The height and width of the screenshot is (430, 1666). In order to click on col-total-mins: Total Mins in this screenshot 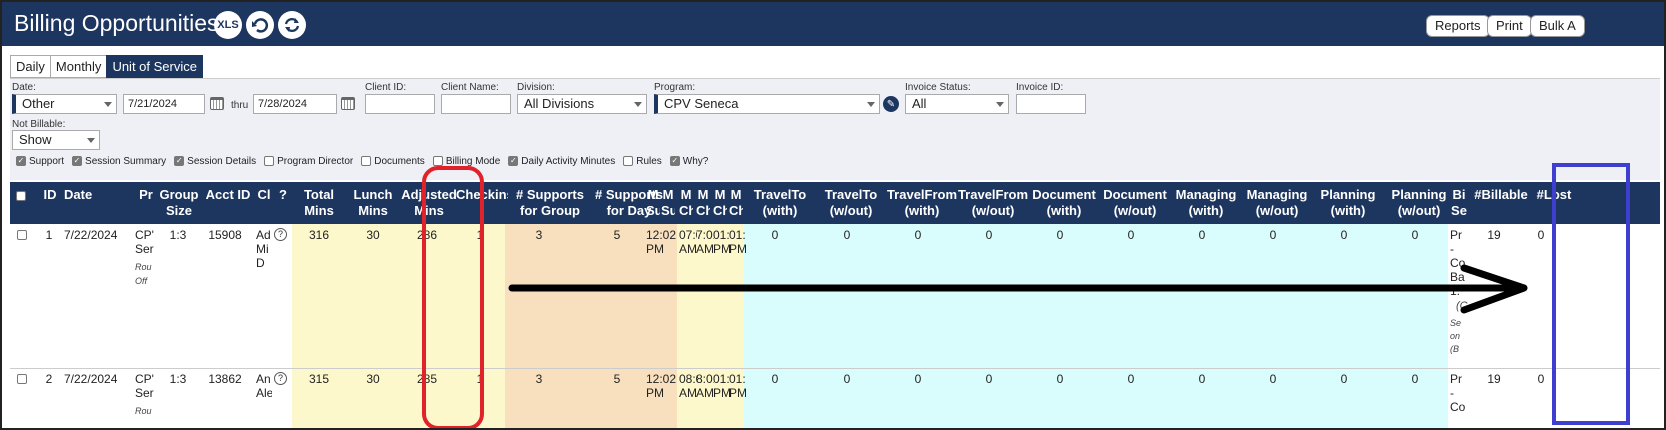, I will do `click(319, 203)`.